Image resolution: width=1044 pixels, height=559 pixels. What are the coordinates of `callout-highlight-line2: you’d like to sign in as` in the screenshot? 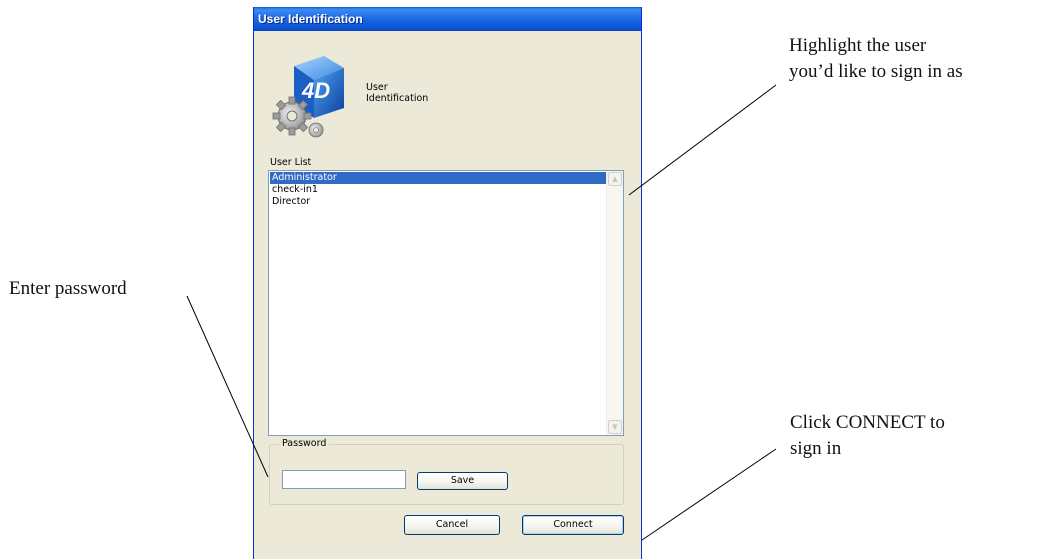 It's located at (876, 71).